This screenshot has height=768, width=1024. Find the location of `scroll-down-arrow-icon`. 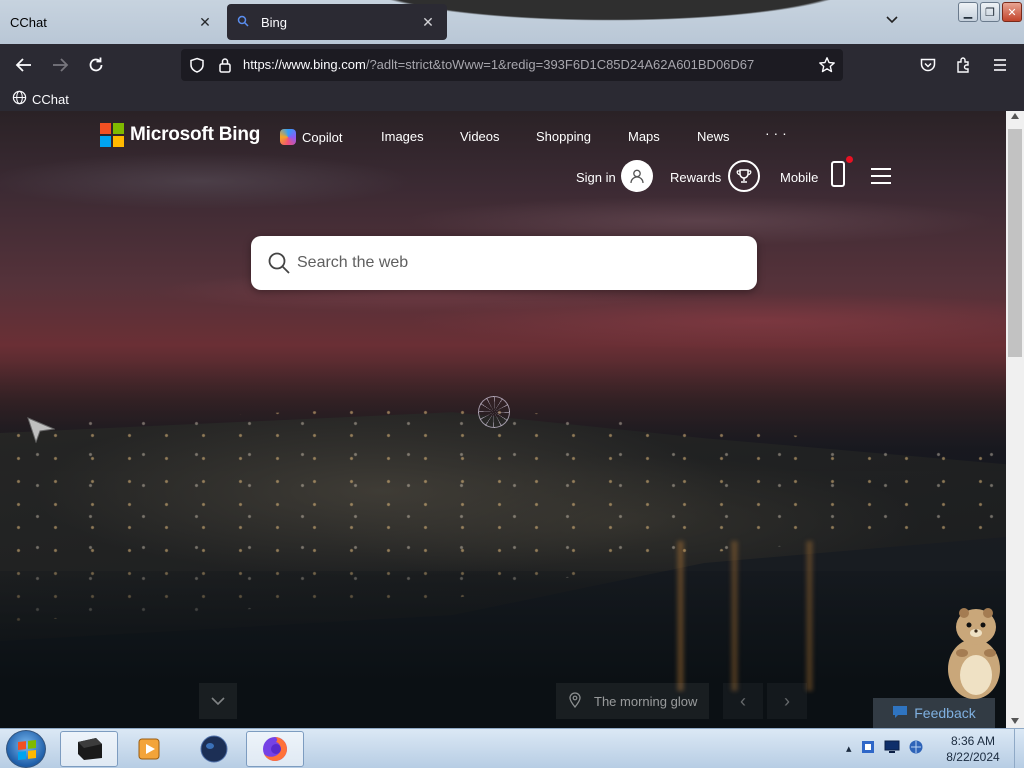

scroll-down-arrow-icon is located at coordinates (1015, 721).